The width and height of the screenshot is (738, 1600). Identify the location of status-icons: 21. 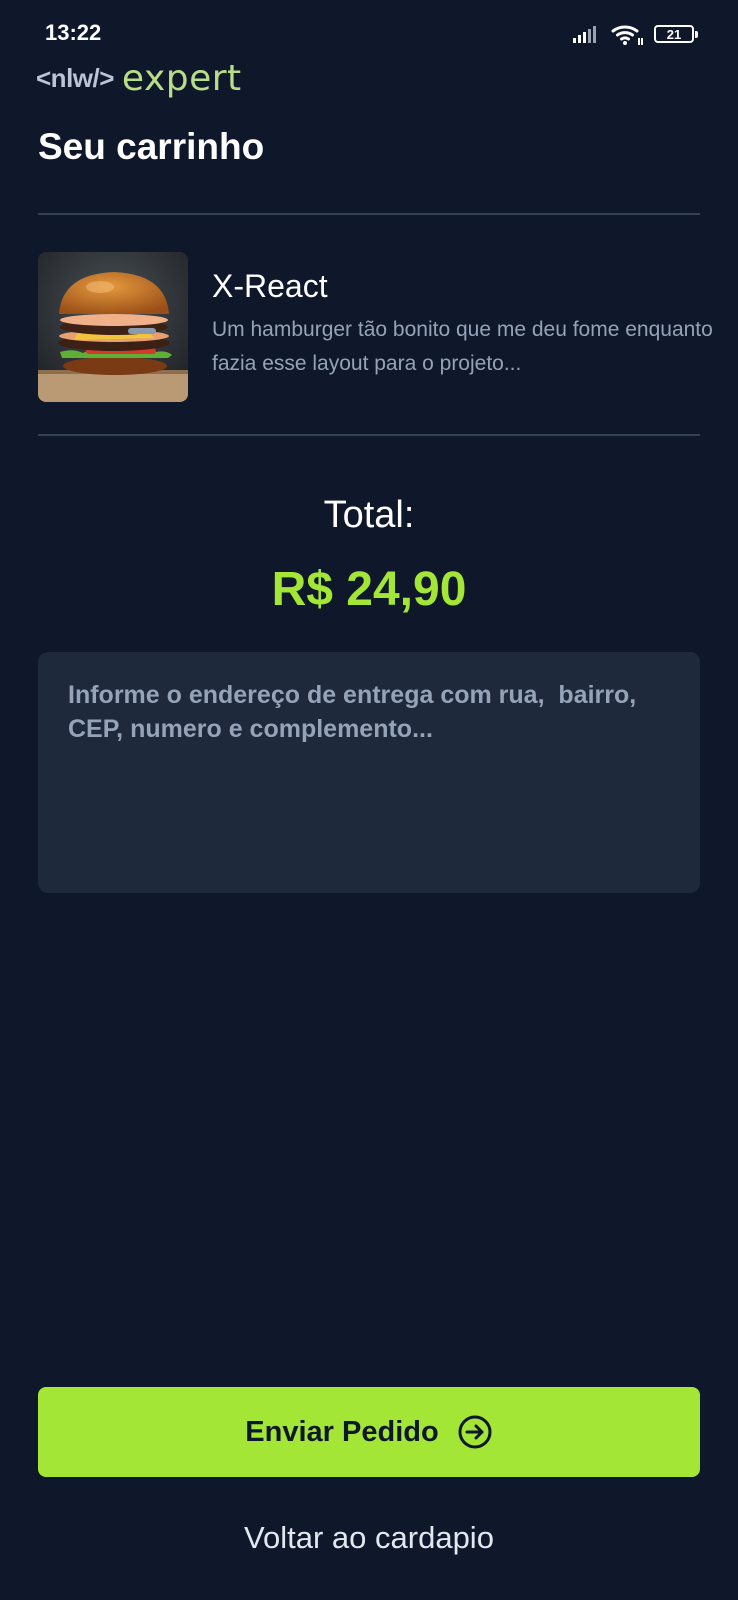
(635, 34).